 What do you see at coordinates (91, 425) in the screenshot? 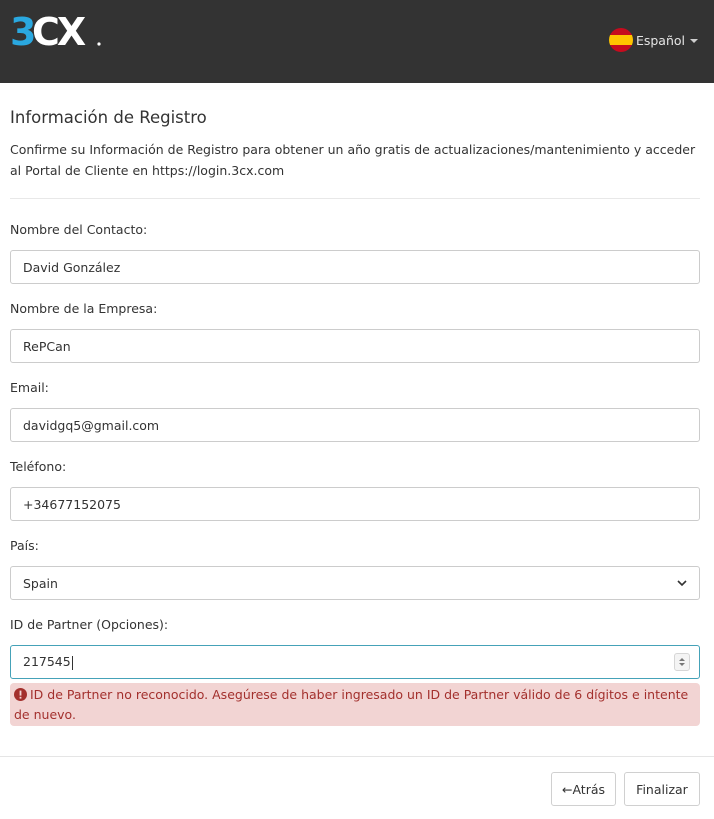
I see `email-value: davidgq5@gmail.com` at bounding box center [91, 425].